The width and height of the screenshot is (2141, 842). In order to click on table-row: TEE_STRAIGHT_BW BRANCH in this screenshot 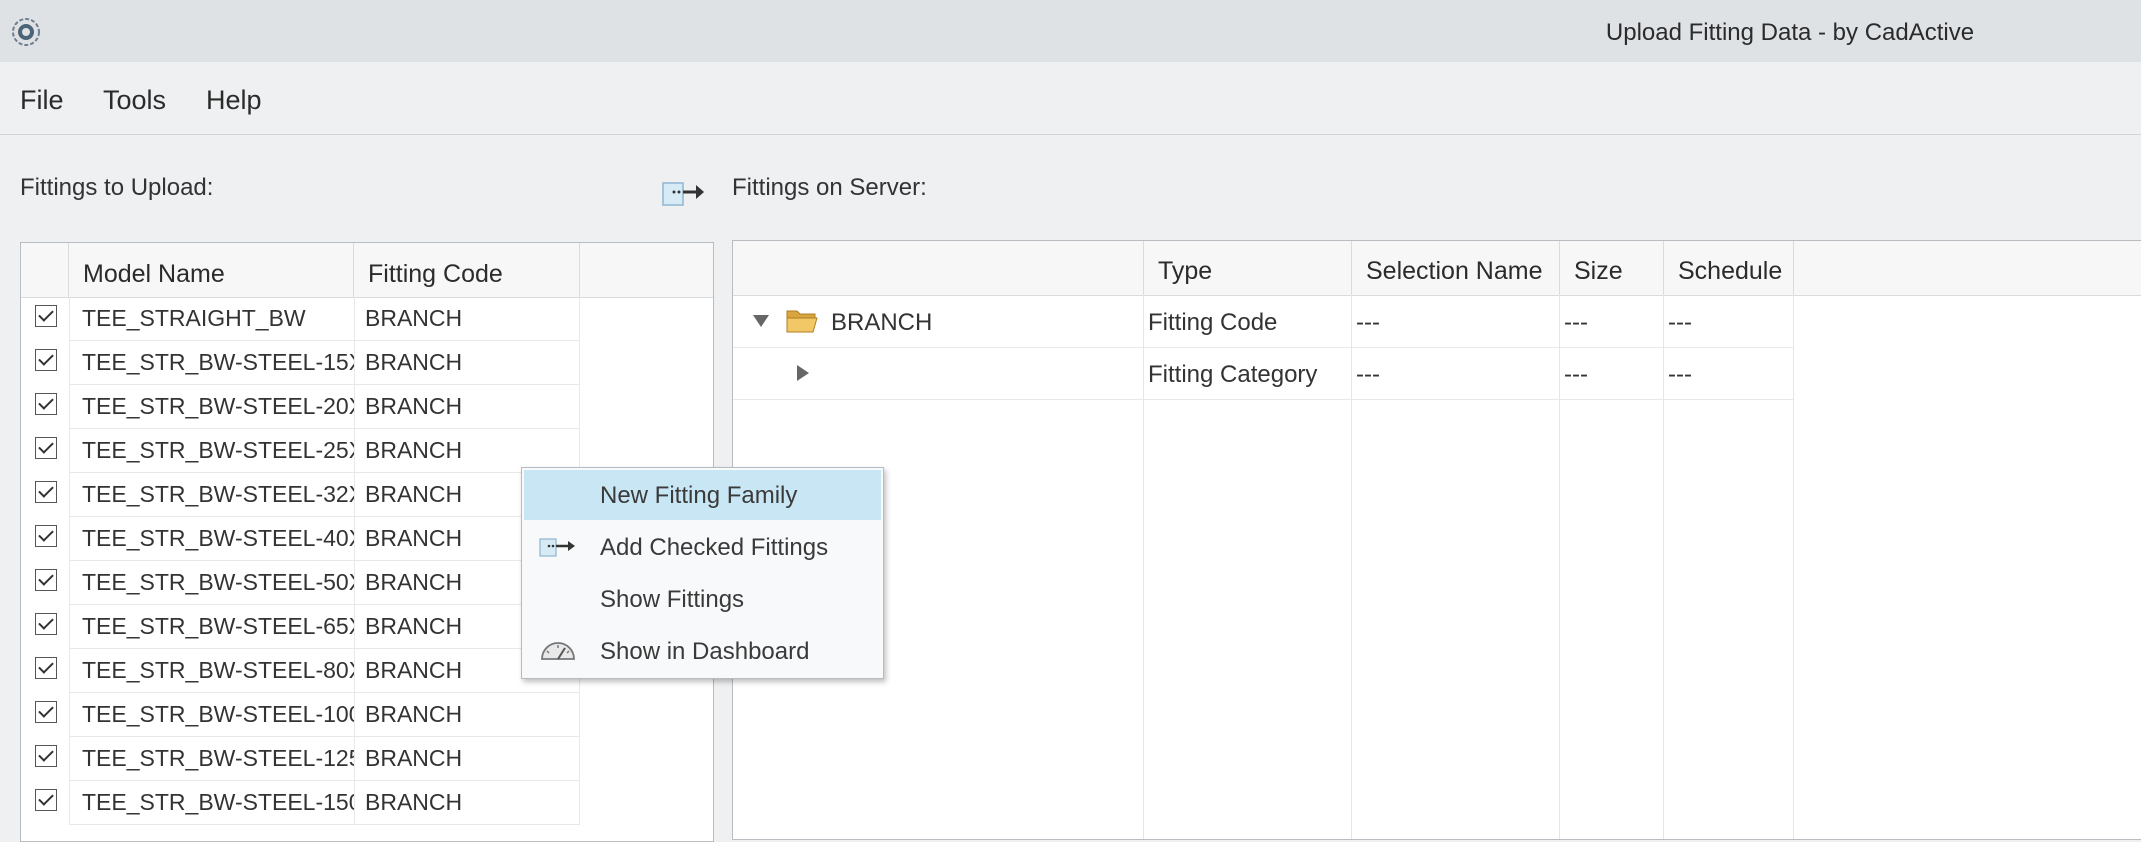, I will do `click(367, 319)`.